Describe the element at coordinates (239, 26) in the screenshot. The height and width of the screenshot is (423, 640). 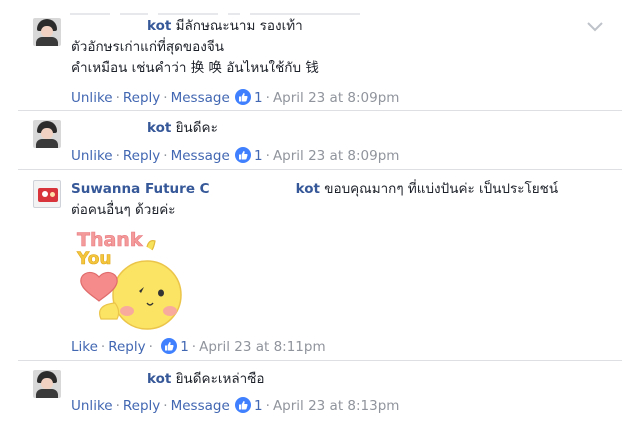
I see `comment-line-1: มีลักษณะนาม รองเท้า` at that location.